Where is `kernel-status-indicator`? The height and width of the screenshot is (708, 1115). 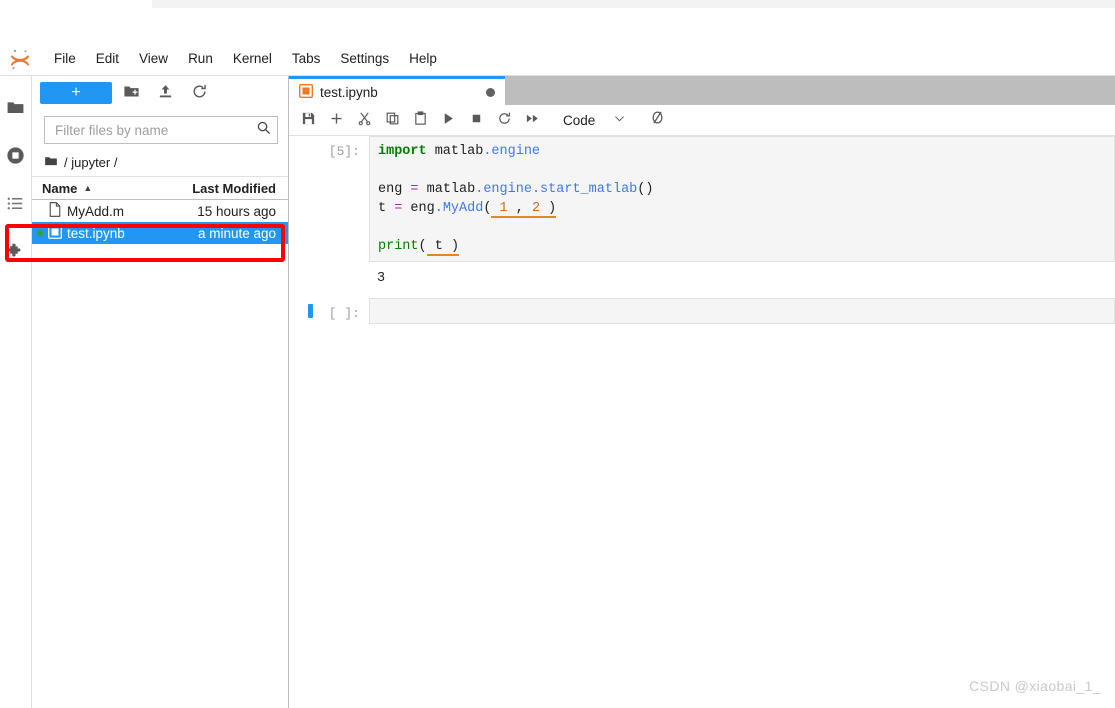
kernel-status-indicator is located at coordinates (657, 120).